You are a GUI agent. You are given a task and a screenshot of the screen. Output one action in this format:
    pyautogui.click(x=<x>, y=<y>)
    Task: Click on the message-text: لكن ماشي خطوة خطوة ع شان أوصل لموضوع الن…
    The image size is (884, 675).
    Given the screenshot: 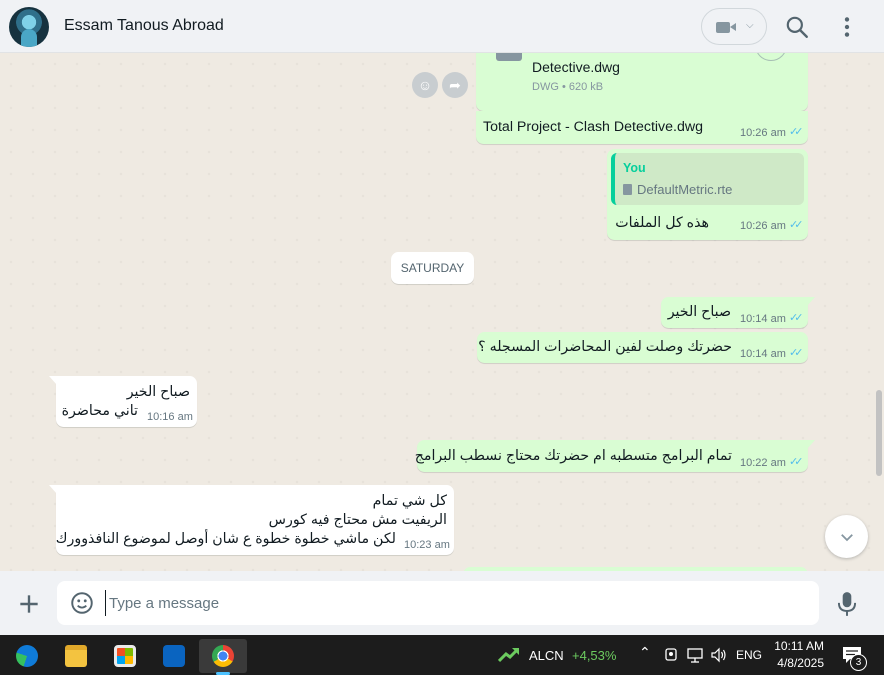 What is the action you would take?
    pyautogui.click(x=225, y=539)
    